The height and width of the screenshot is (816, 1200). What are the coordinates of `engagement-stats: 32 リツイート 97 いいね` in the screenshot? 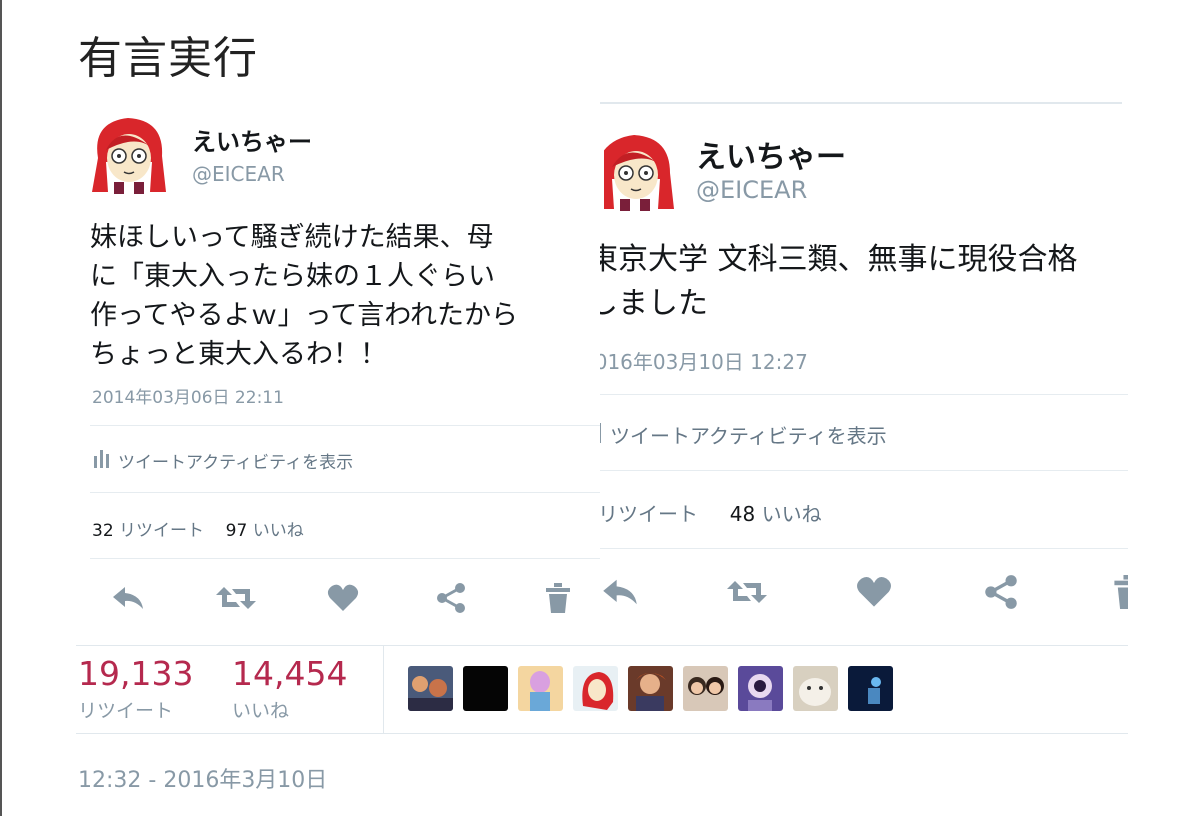 It's located at (198, 528).